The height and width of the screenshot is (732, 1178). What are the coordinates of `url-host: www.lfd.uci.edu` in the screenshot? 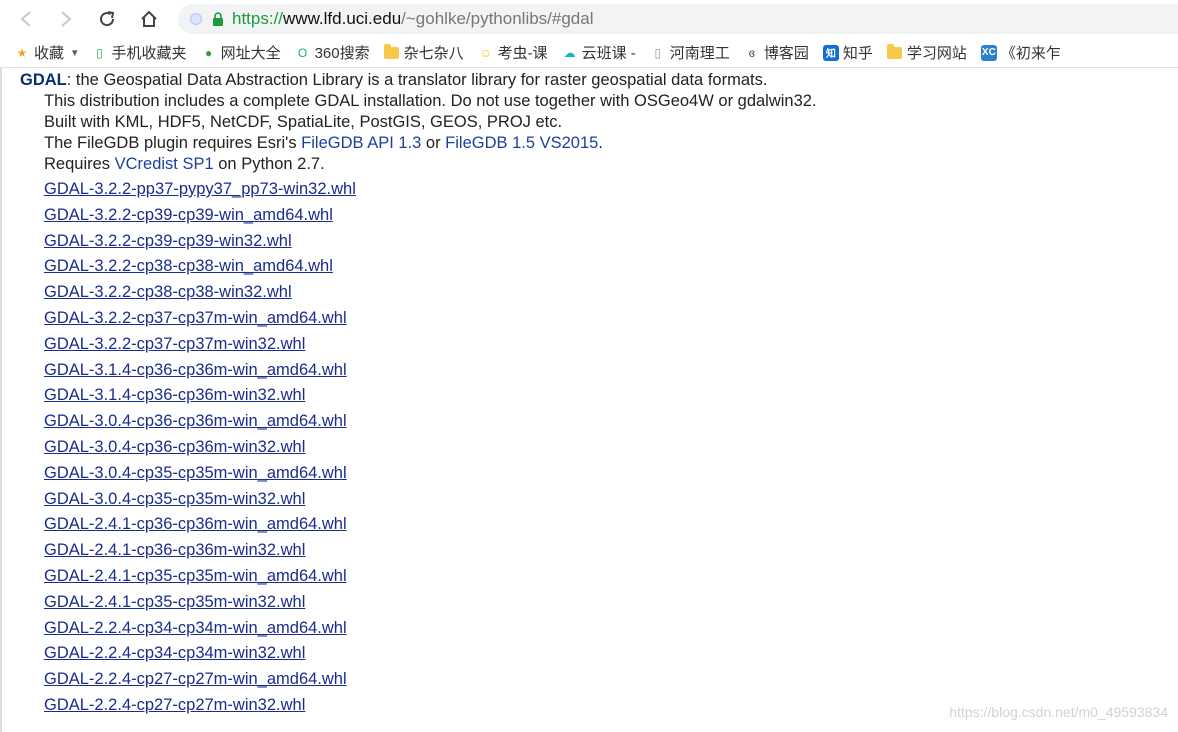 It's located at (342, 18).